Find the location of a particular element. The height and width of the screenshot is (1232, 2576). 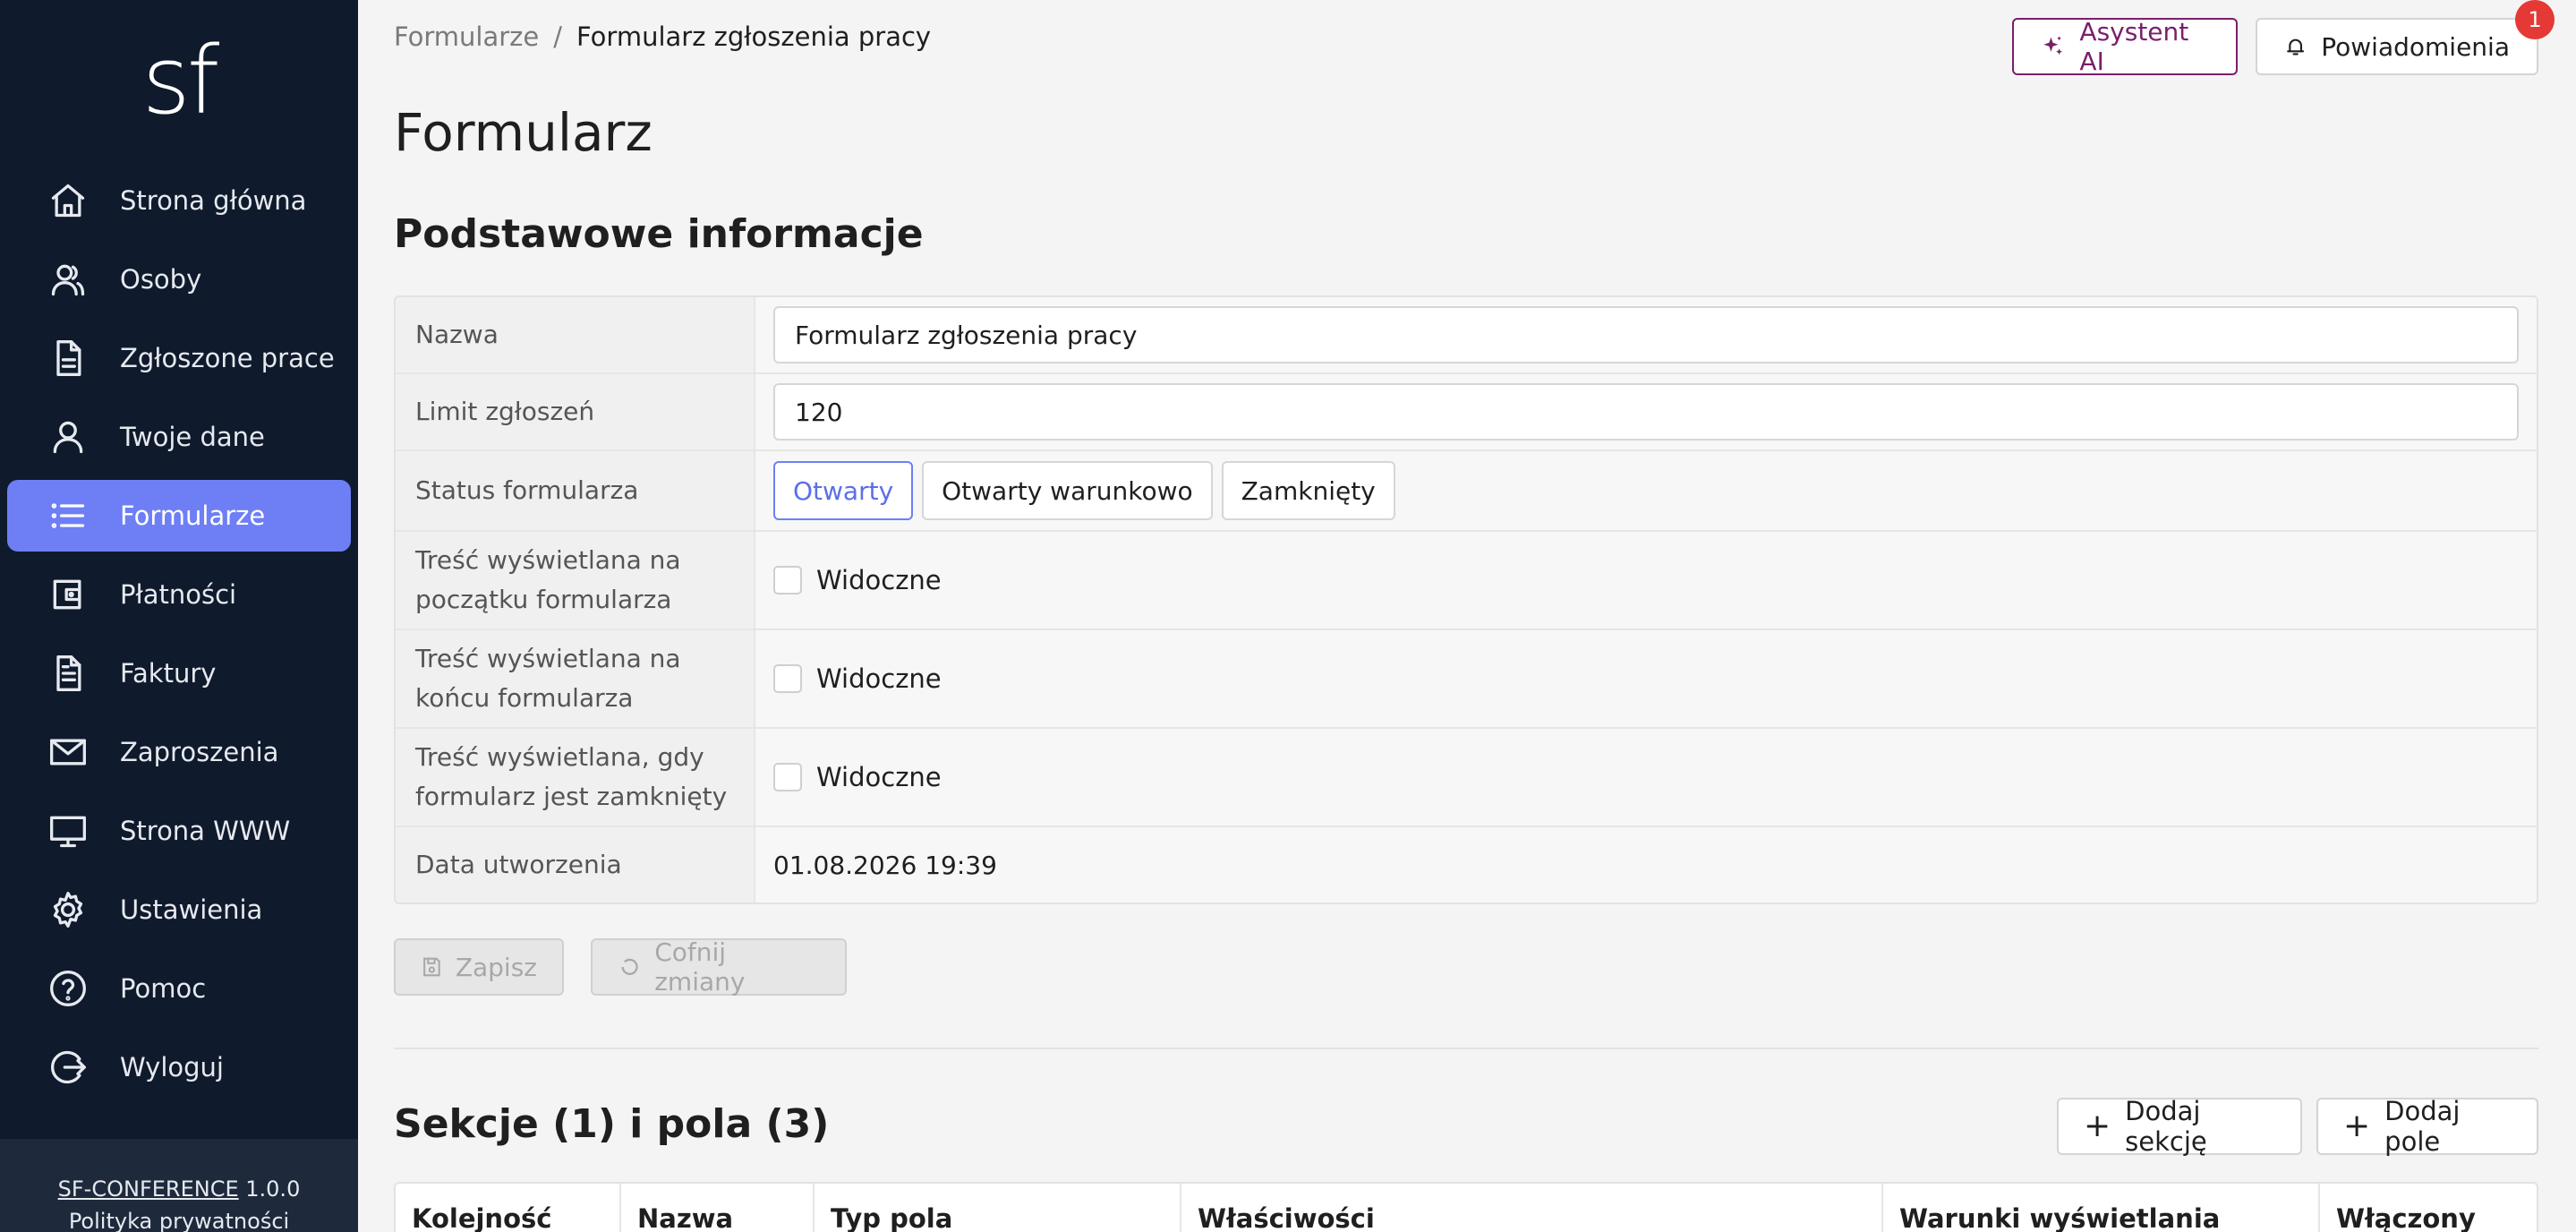

page-title: Formularz is located at coordinates (523, 132).